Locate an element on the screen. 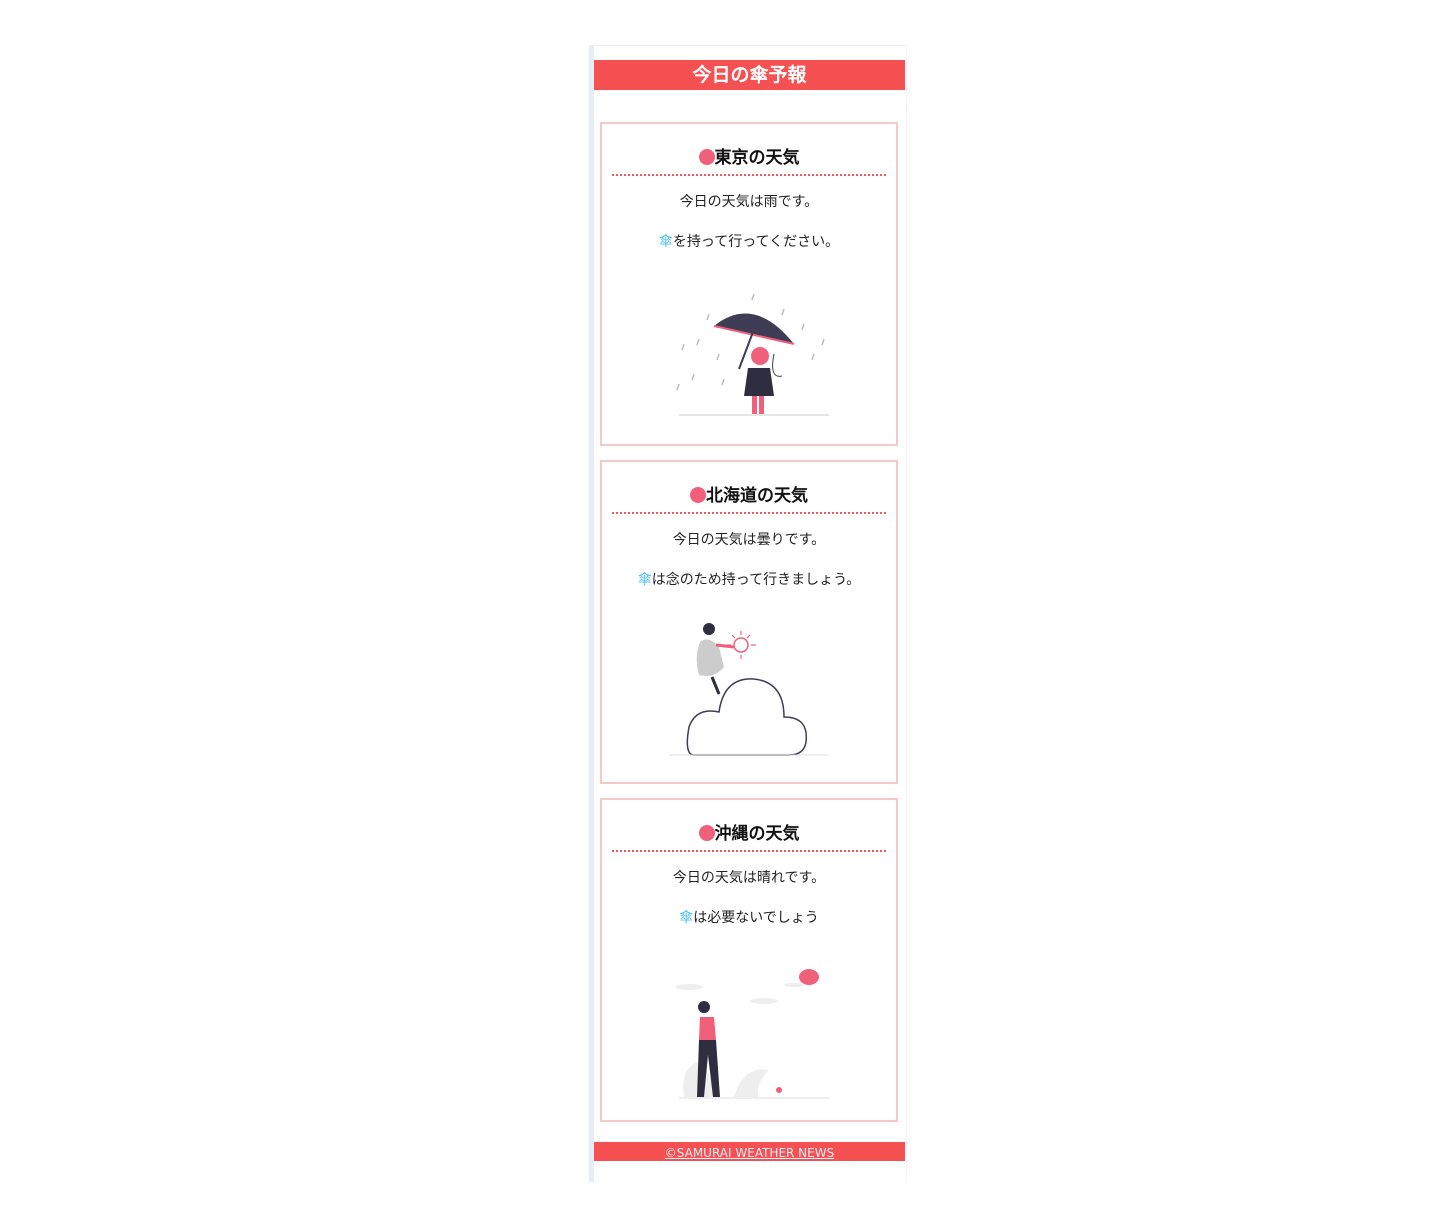 This screenshot has width=1435, height=1232. weather-text: 今日の天気は晴れです。 is located at coordinates (749, 878).